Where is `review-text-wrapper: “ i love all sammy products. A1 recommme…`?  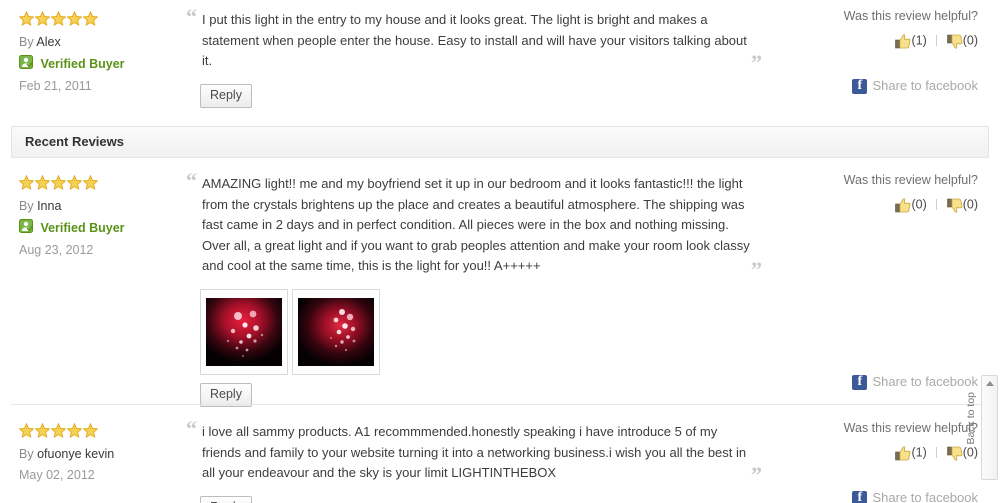
review-text-wrapper: “ i love all sammy products. A1 recommme… is located at coordinates (474, 452).